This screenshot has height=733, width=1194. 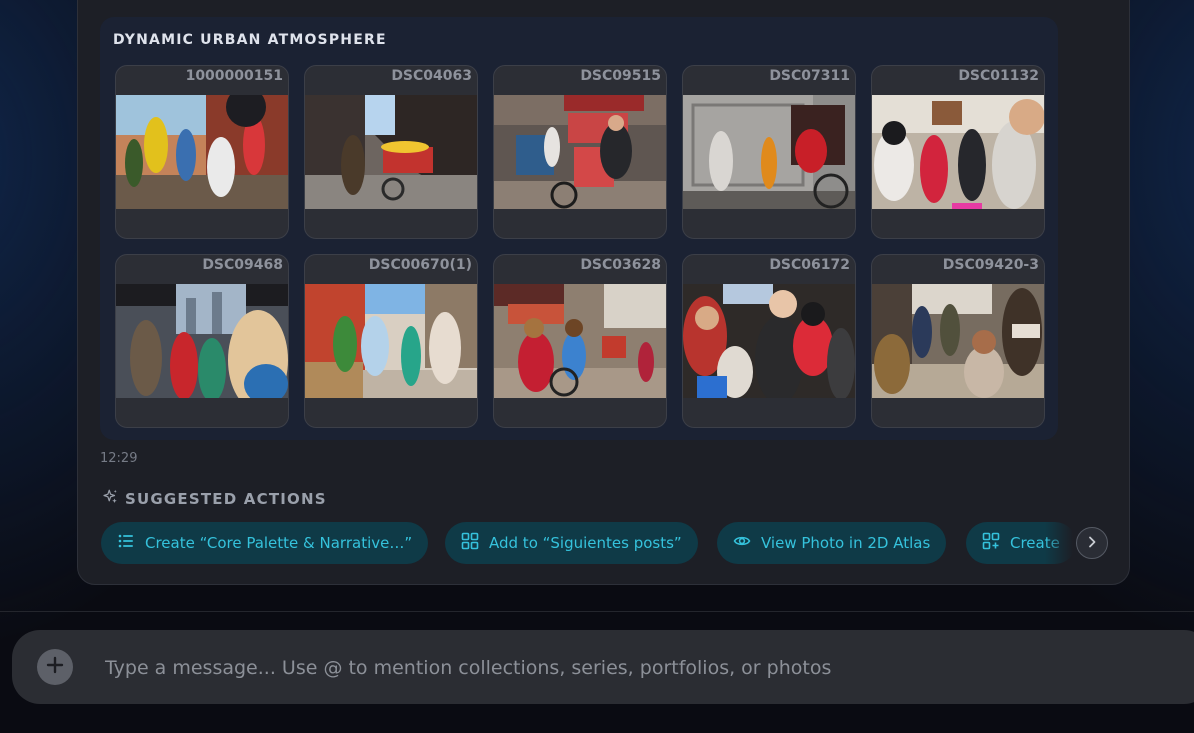 I want to click on photo-filename: DSC00670(1), so click(x=420, y=265).